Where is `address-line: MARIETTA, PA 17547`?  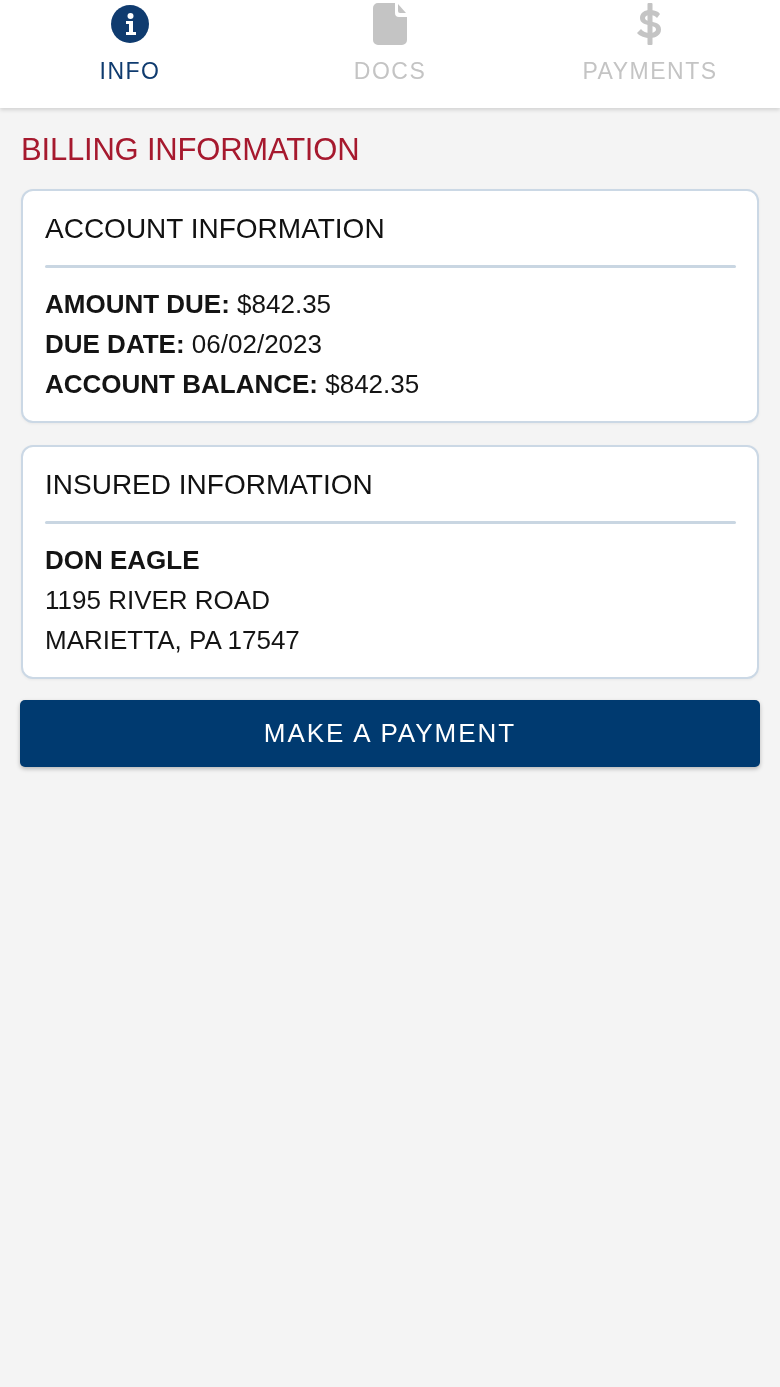 address-line: MARIETTA, PA 17547 is located at coordinates (173, 640).